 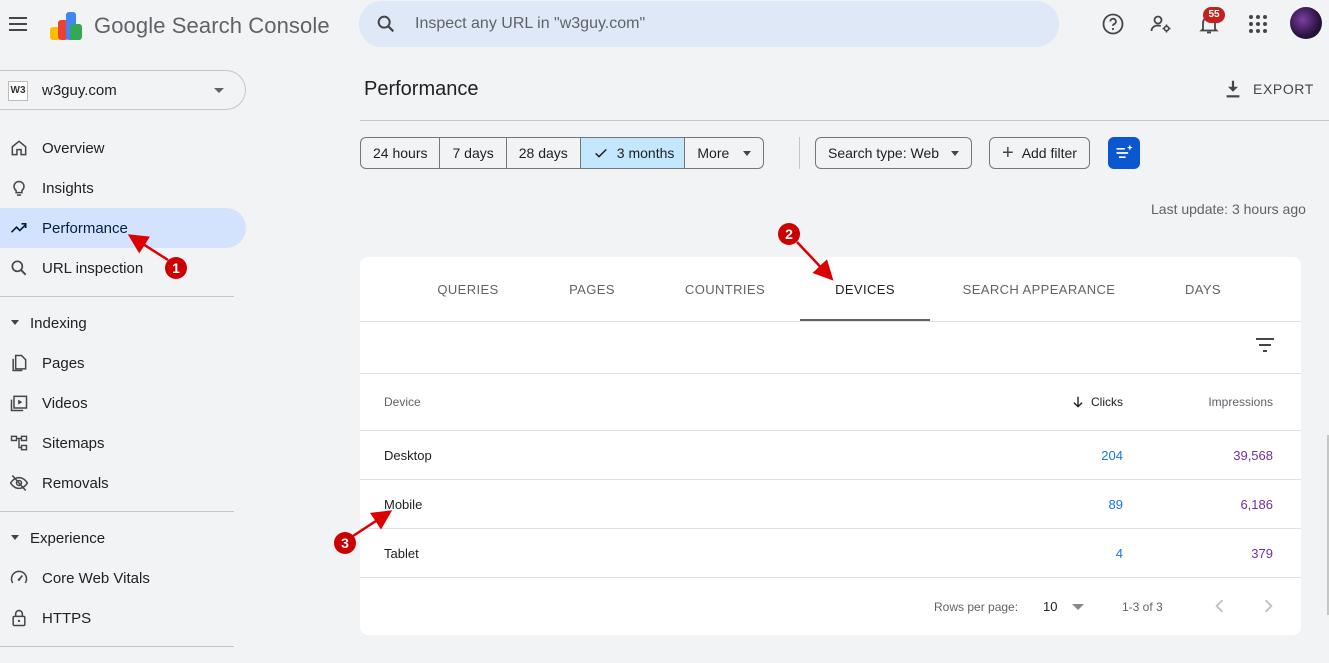 What do you see at coordinates (123, 403) in the screenshot?
I see `sidebar-item-videos: Videos` at bounding box center [123, 403].